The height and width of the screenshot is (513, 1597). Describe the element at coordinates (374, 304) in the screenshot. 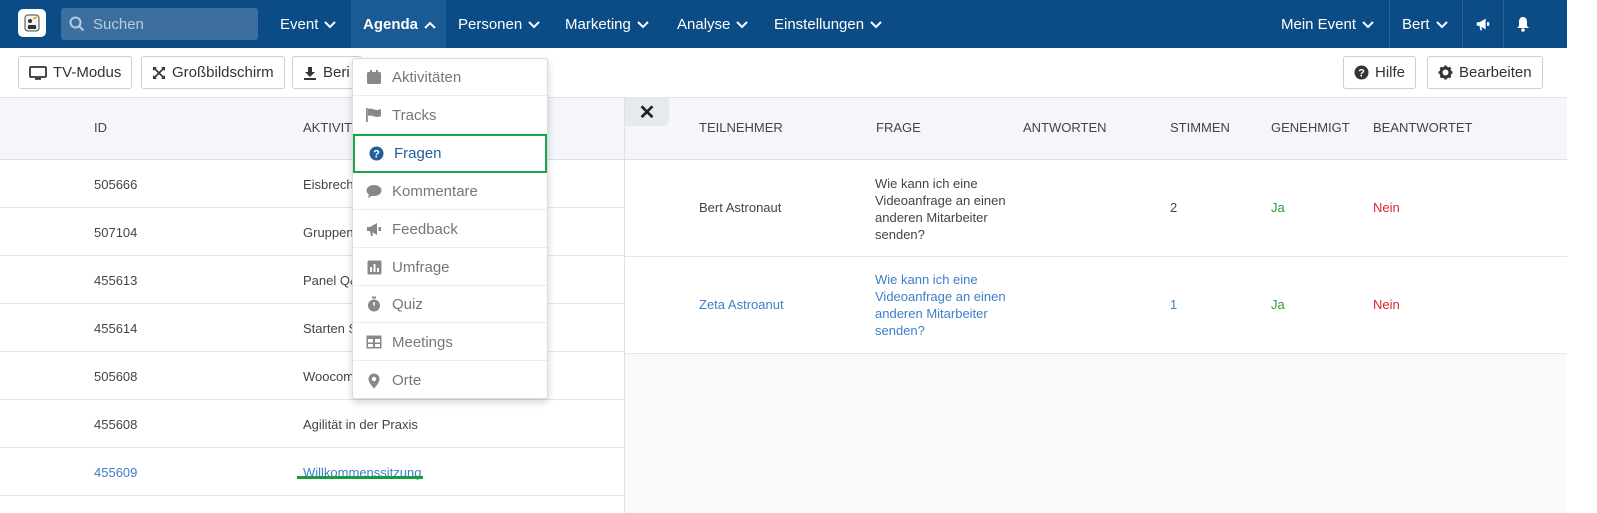

I see `stopwatch-icon` at that location.